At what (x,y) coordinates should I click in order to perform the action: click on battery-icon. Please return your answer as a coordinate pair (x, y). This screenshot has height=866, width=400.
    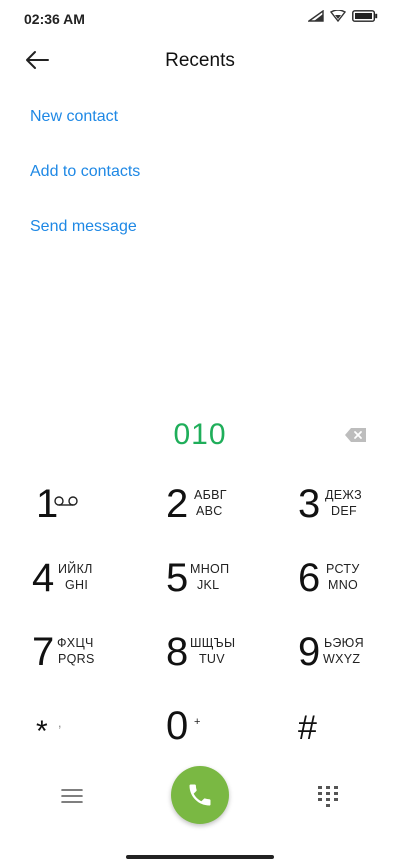
    Looking at the image, I should click on (365, 16).